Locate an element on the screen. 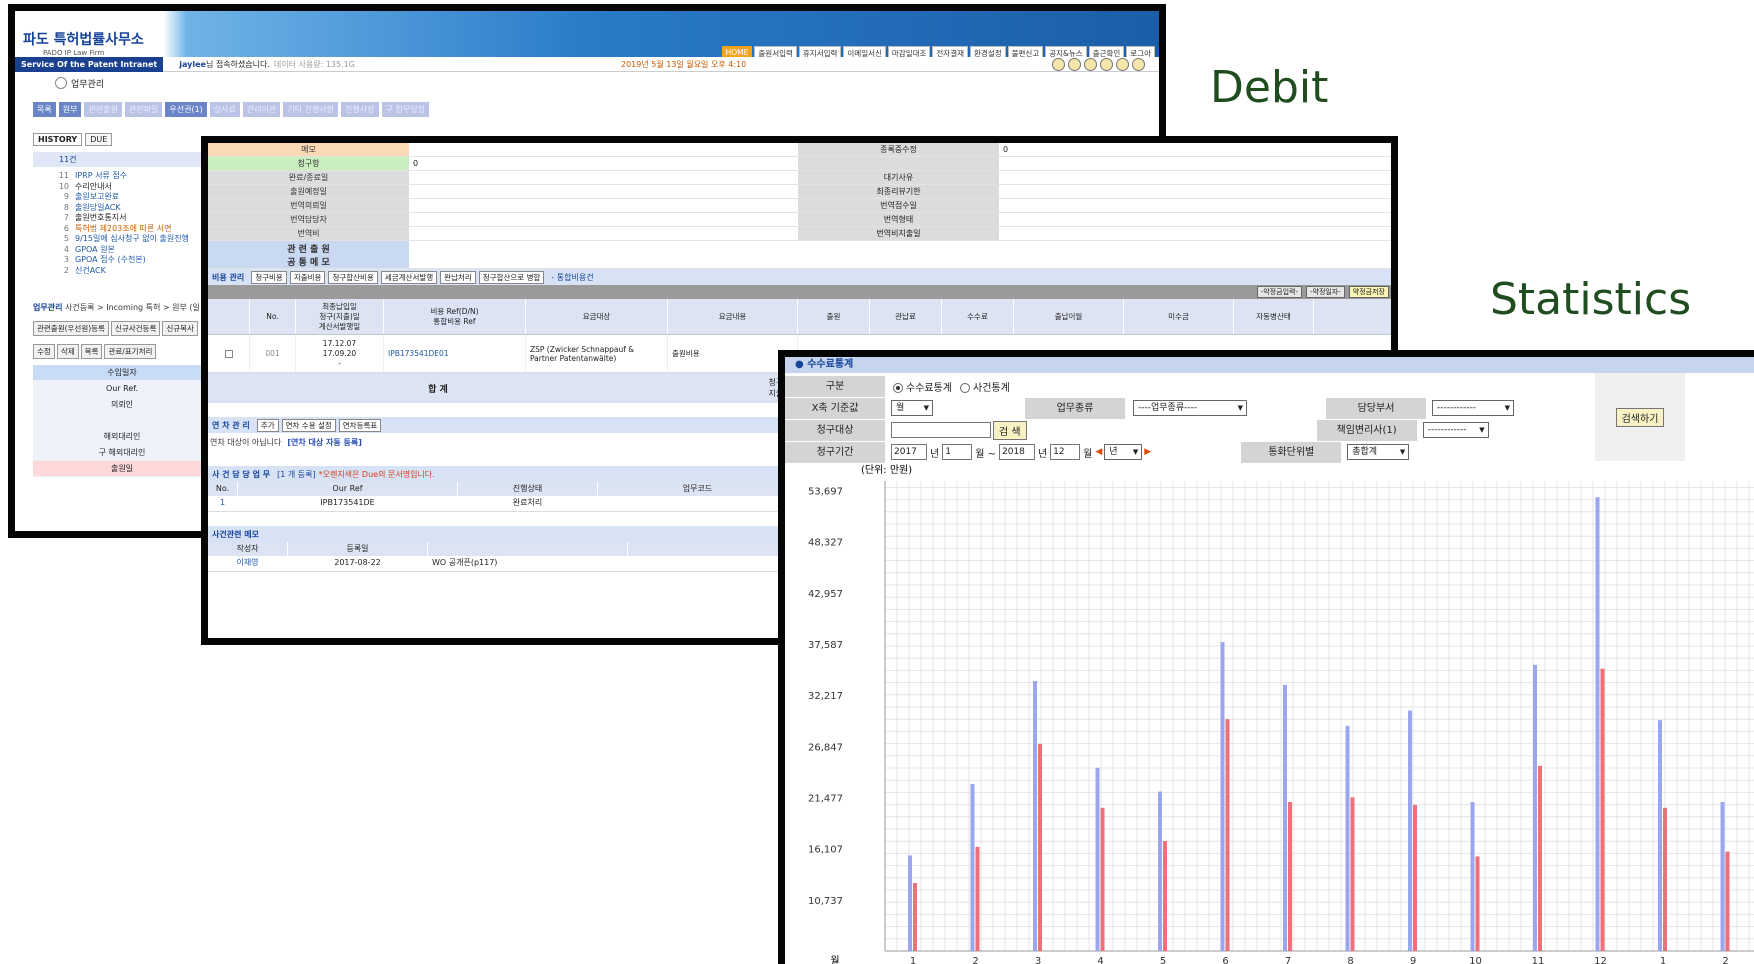 This screenshot has width=1754, height=964. history-title: GPOA 접수 (수천본) is located at coordinates (110, 260).